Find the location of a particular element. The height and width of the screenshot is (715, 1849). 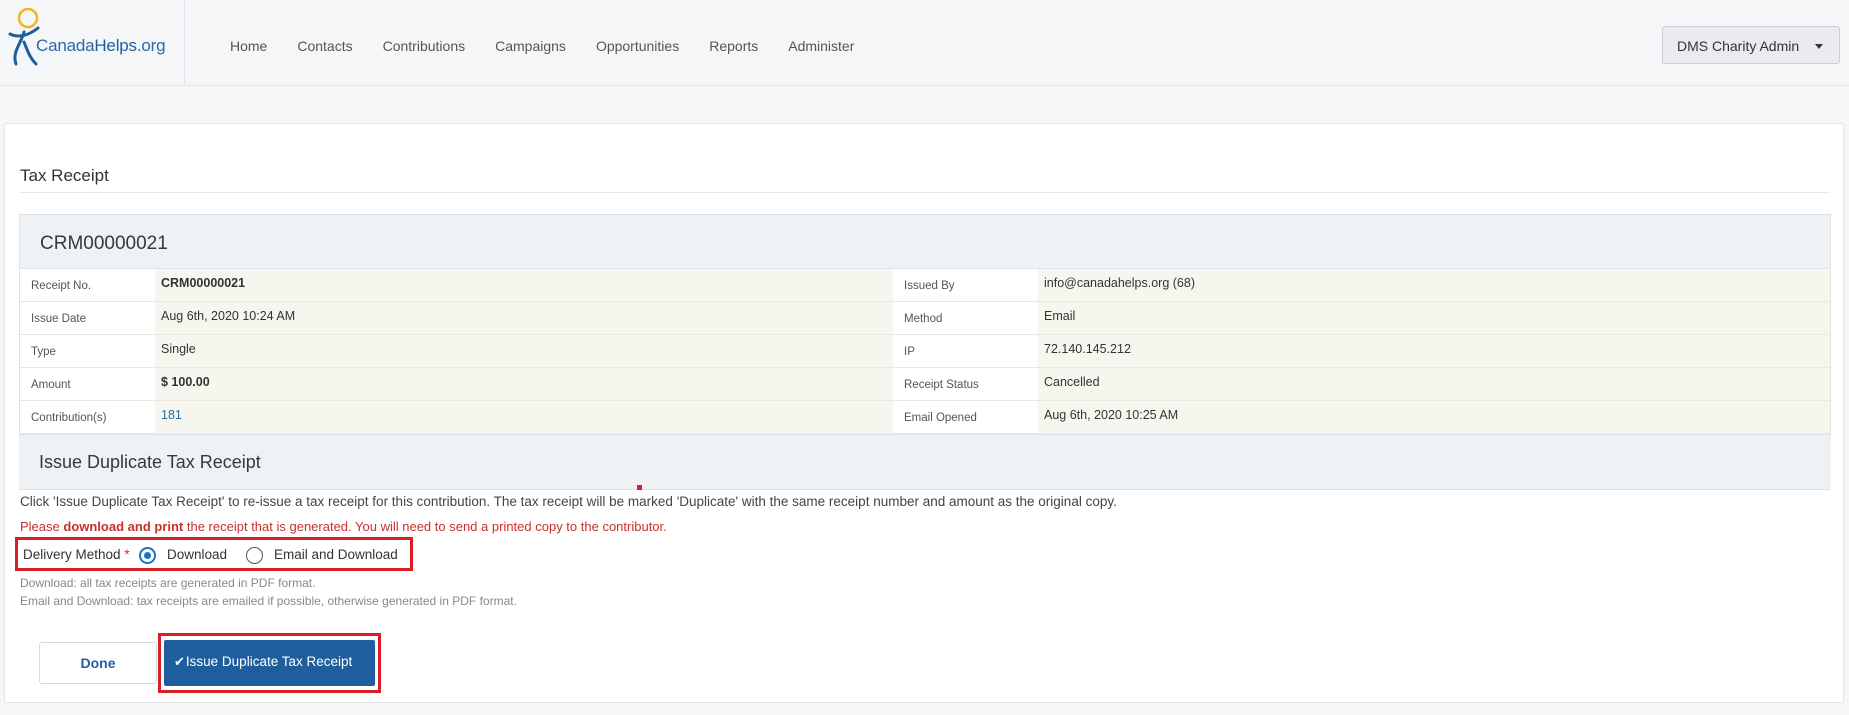

done-button: Done is located at coordinates (98, 663).